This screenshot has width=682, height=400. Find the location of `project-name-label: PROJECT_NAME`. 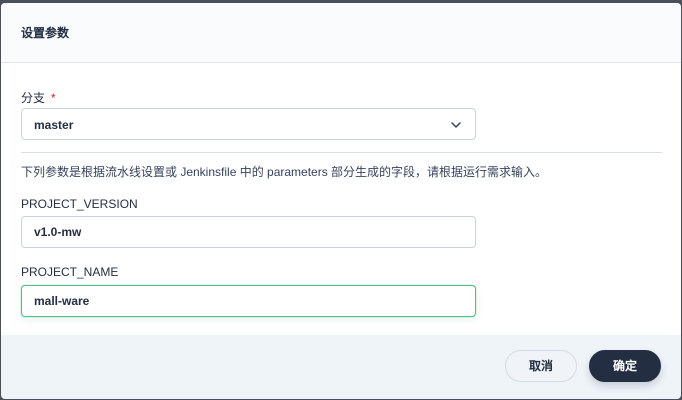

project-name-label: PROJECT_NAME is located at coordinates (70, 272).